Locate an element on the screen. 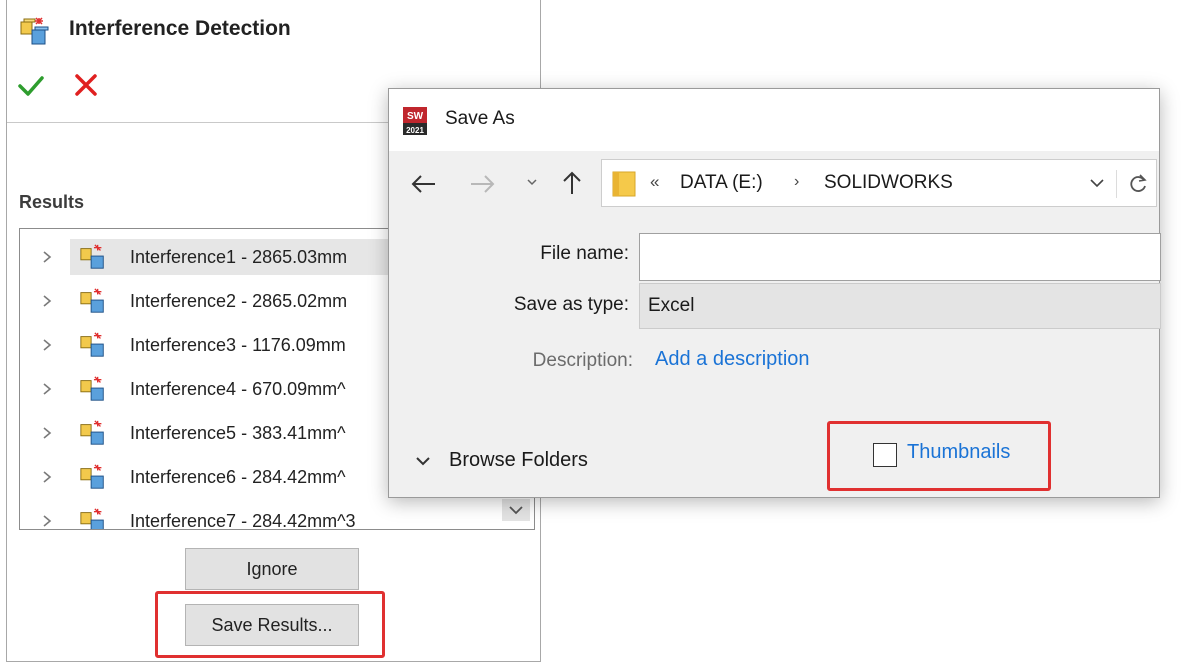 The height and width of the screenshot is (670, 1192). browse-folders-label: Browse Folders is located at coordinates (518, 460).